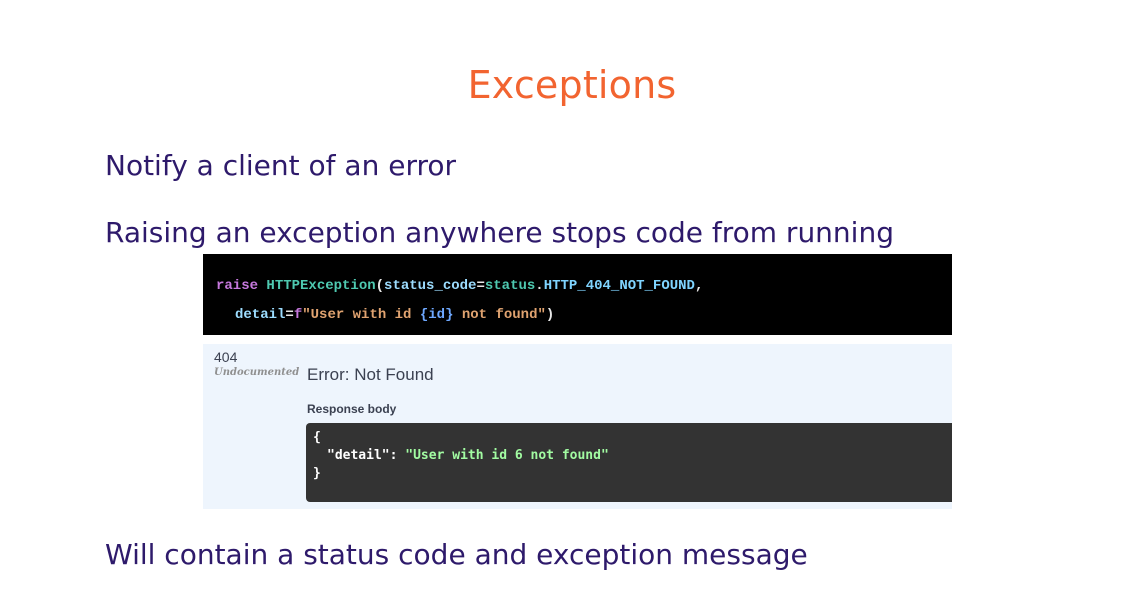 The height and width of the screenshot is (595, 1144). I want to click on bullet-notify-client: Notify a client of an error, so click(281, 165).